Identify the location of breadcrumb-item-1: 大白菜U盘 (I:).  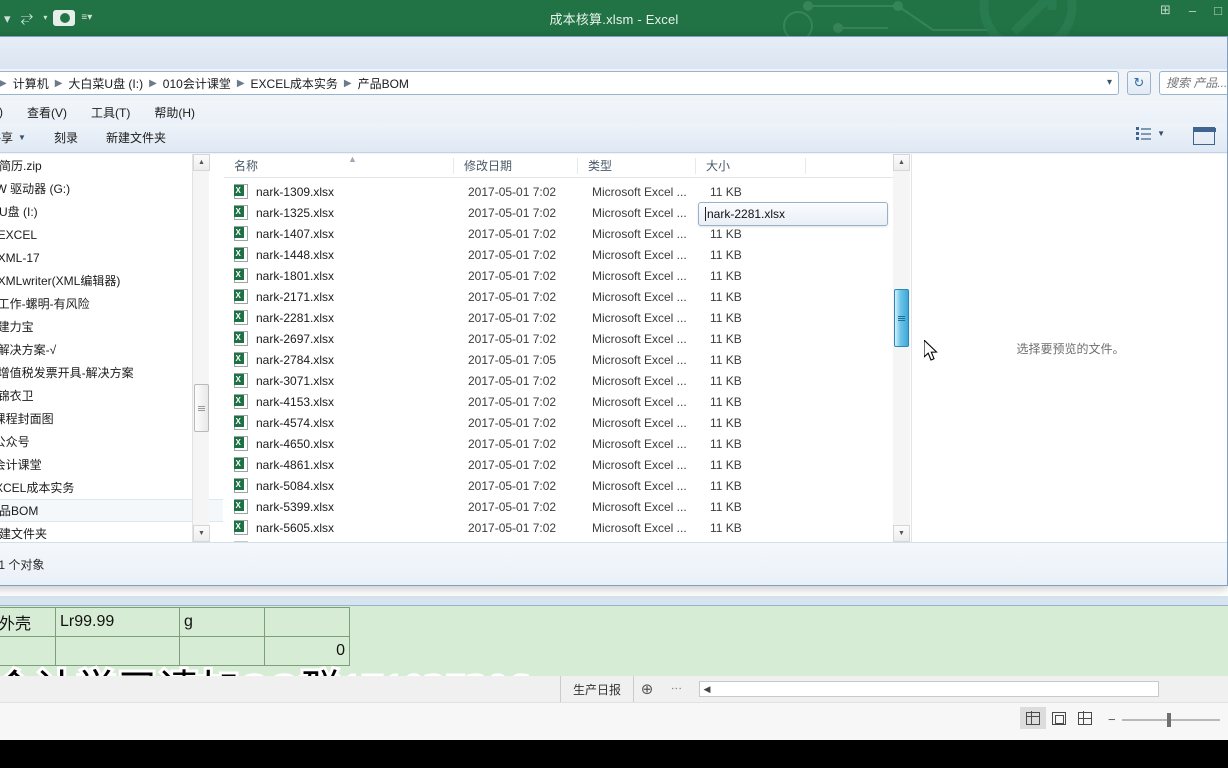
(105, 83).